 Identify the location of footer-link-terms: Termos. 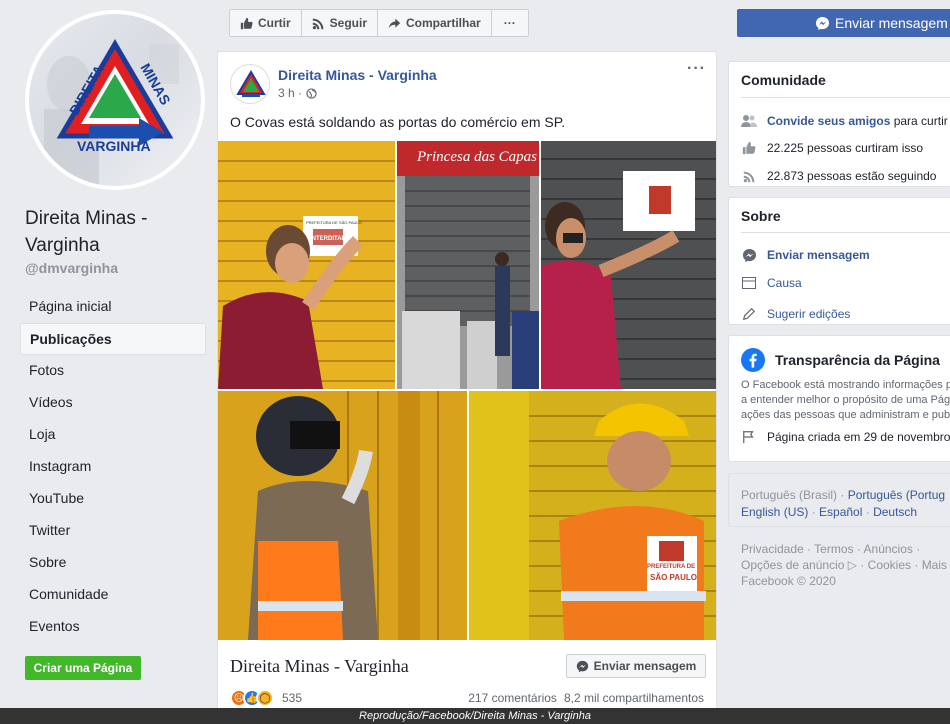
(833, 549).